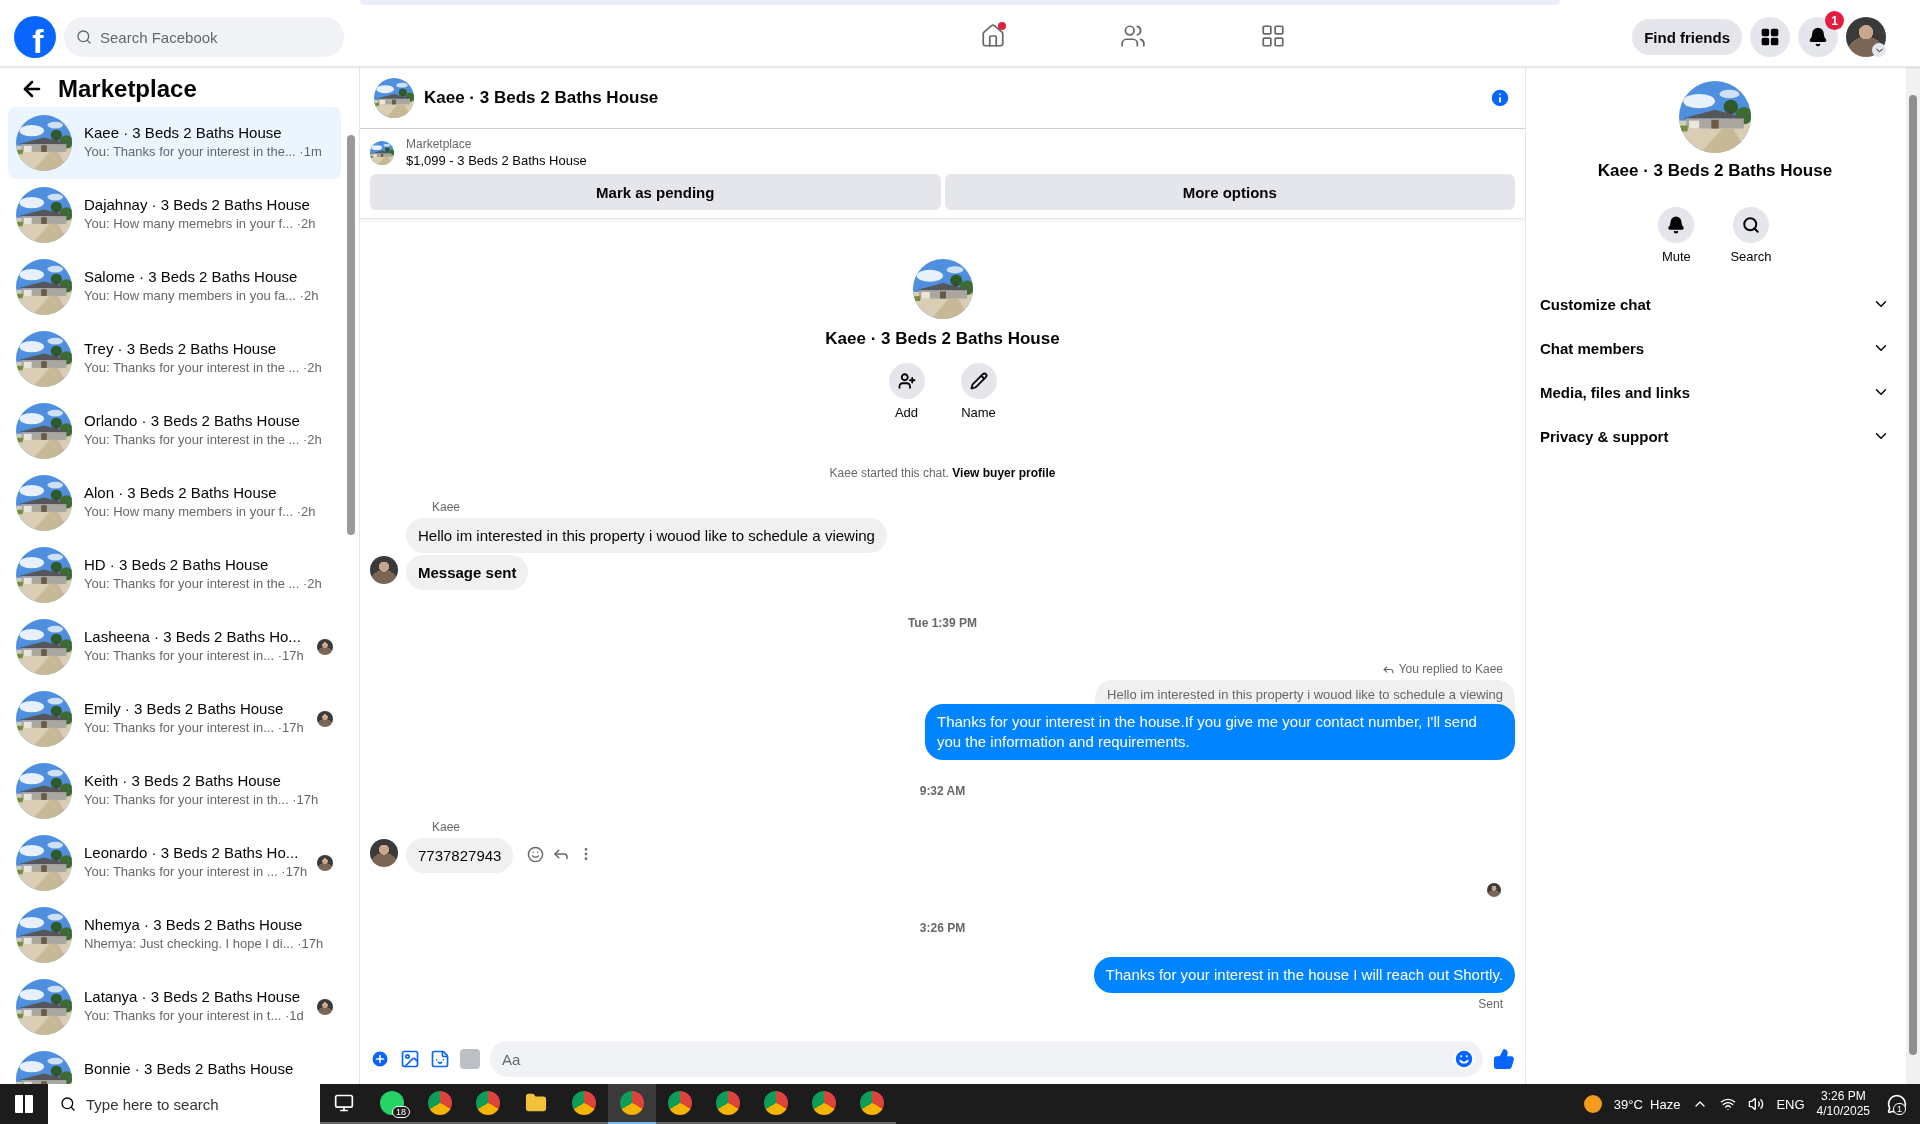 This screenshot has width=1920, height=1124. Describe the element at coordinates (1450, 669) in the screenshot. I see `reply-note: You replied to Kaee` at that location.